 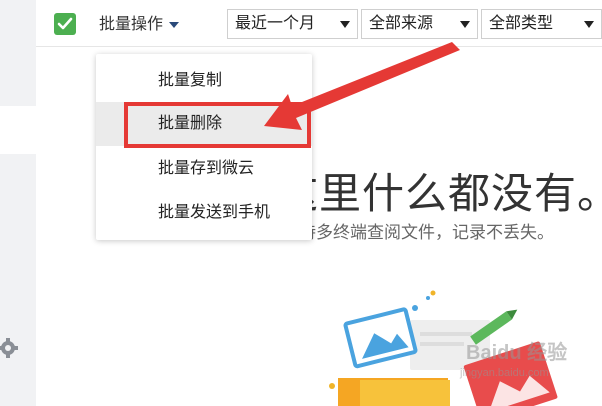 What do you see at coordinates (504, 373) in the screenshot?
I see `watermark-url: jingyan.baidu.com` at bounding box center [504, 373].